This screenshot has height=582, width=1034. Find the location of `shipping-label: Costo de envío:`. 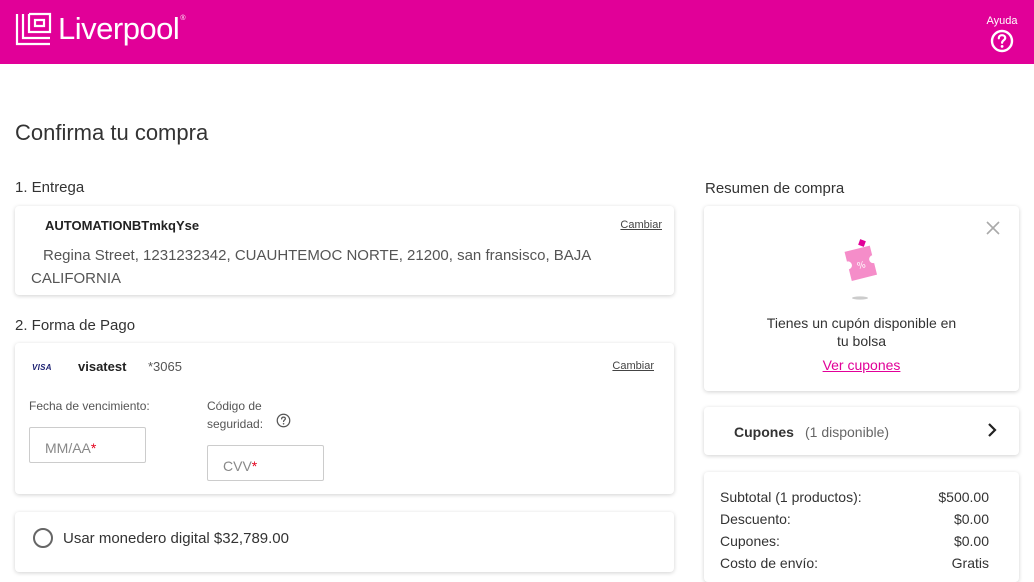

shipping-label: Costo de envío: is located at coordinates (769, 563).